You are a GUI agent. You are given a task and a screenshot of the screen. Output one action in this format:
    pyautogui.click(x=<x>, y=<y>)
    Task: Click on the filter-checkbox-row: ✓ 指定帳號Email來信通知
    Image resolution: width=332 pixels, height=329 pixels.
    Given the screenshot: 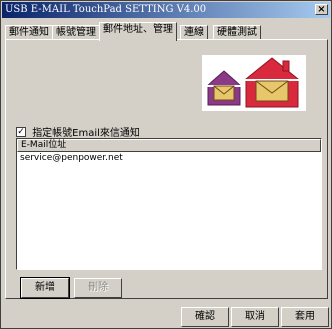 What is the action you would take?
    pyautogui.click(x=78, y=131)
    